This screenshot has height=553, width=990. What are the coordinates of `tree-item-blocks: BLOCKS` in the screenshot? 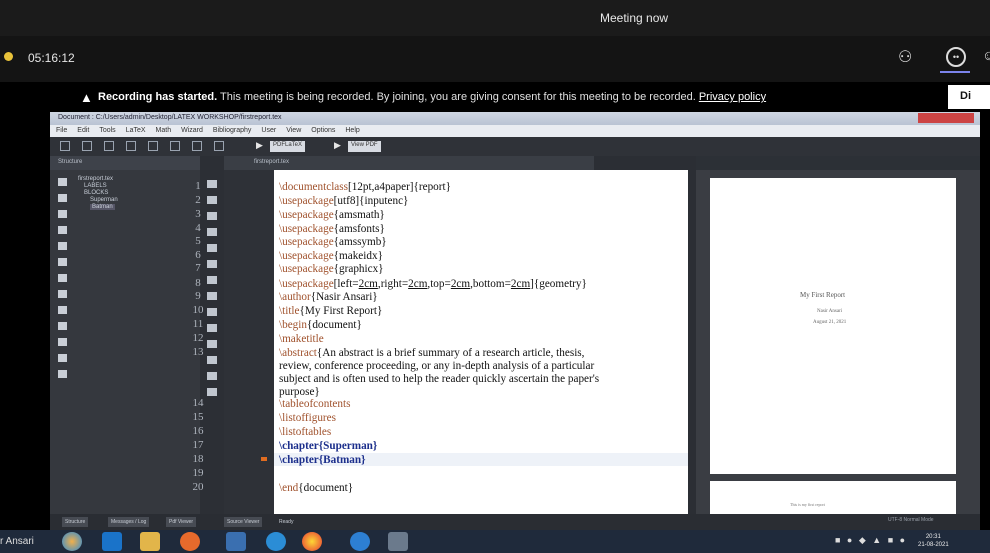 It's located at (98, 193).